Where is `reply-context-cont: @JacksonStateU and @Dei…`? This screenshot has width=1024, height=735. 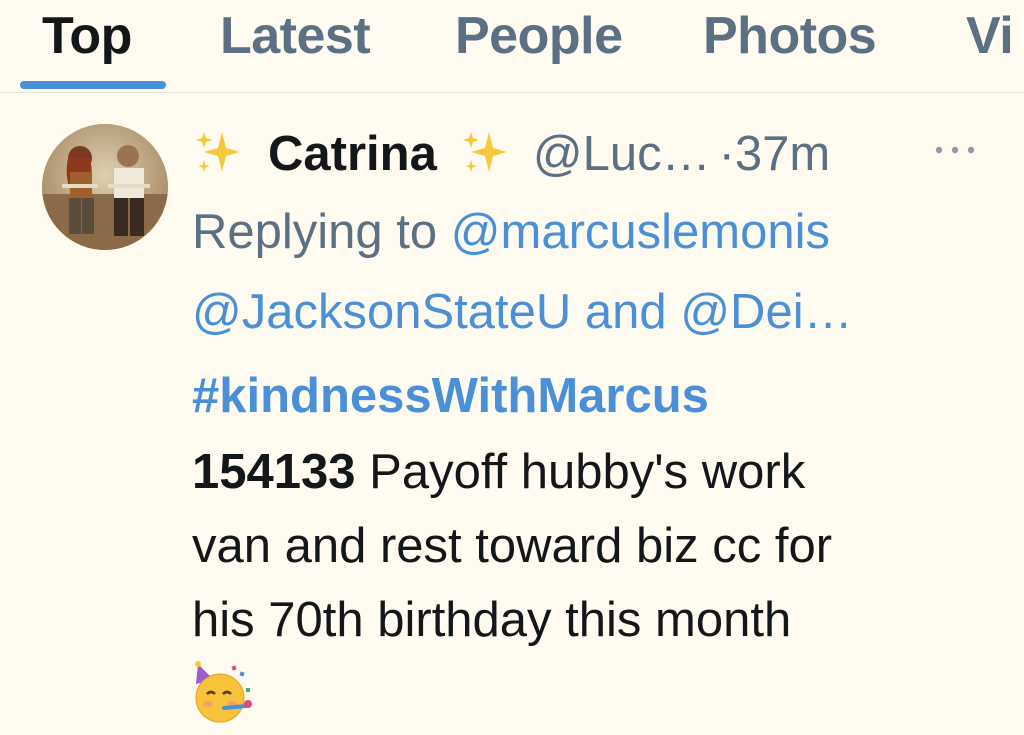 reply-context-cont: @JacksonStateU and @Dei… is located at coordinates (522, 312).